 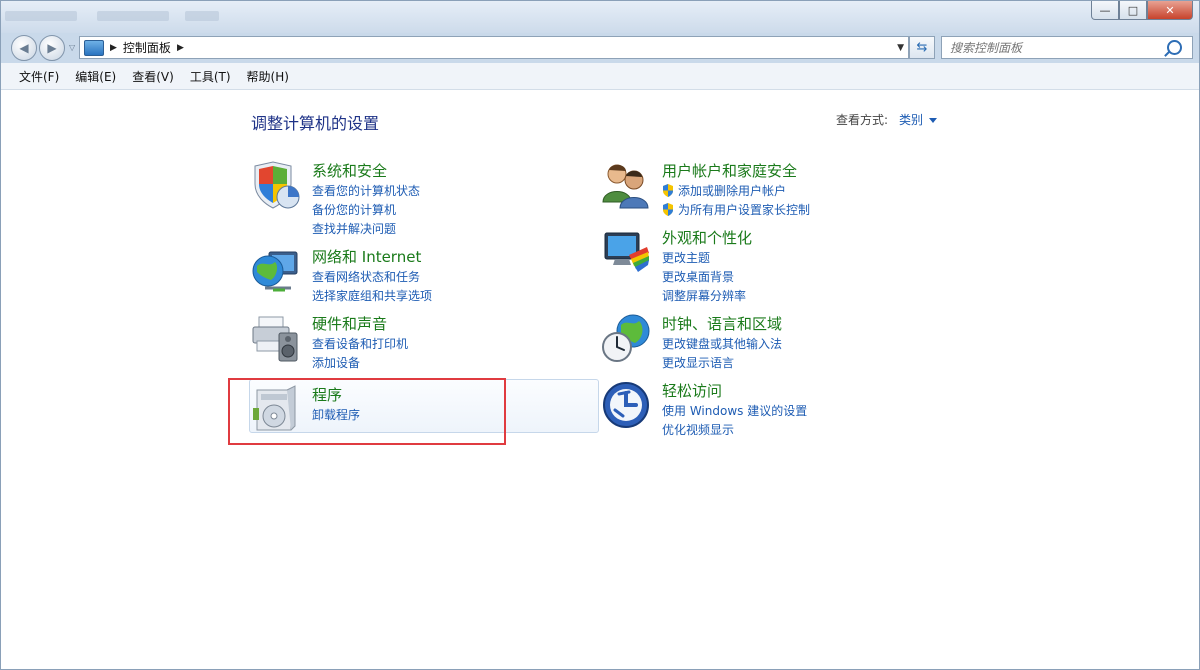 What do you see at coordinates (1054, 47) in the screenshot?
I see `search-input` at bounding box center [1054, 47].